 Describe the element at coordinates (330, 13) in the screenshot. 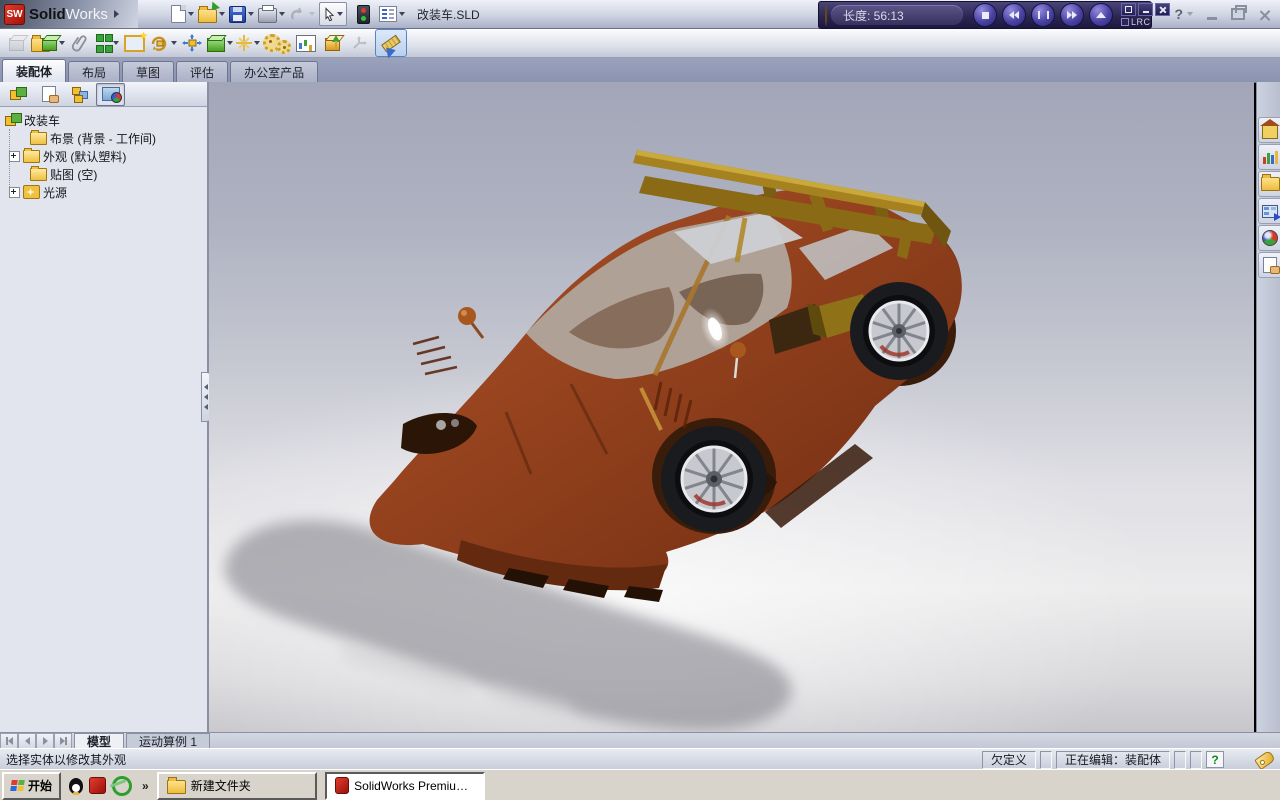

I see `select-cursor-icon` at that location.